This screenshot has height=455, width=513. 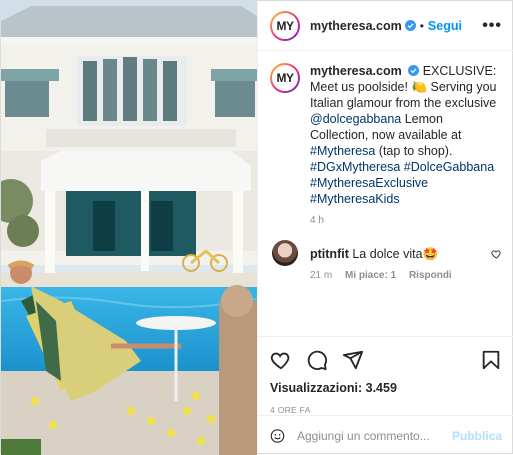 What do you see at coordinates (477, 436) in the screenshot?
I see `publish-button: Pubblica` at bounding box center [477, 436].